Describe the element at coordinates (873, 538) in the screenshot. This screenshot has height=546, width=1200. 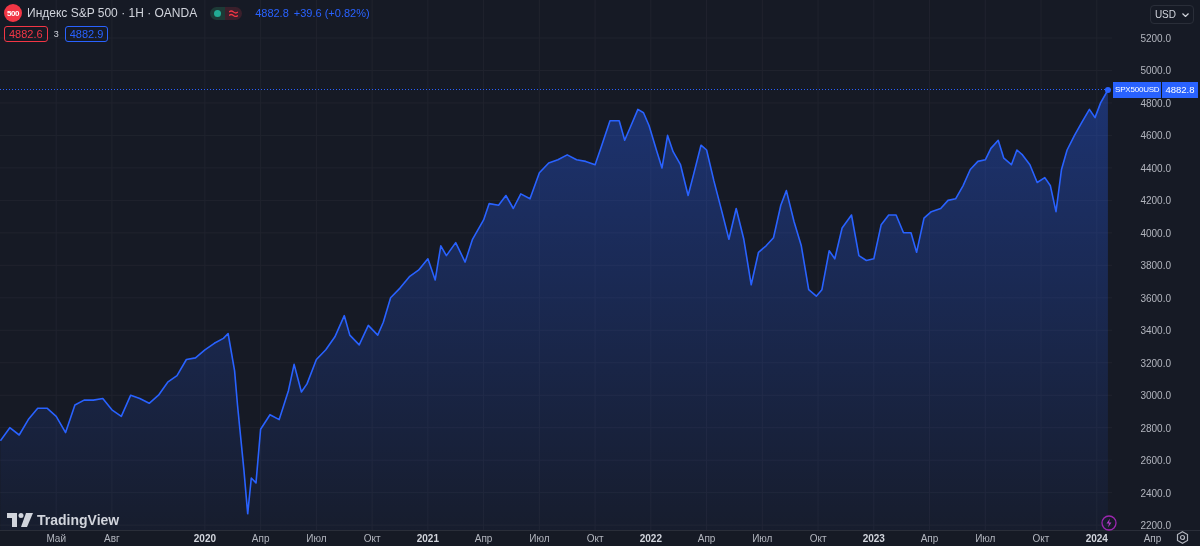
I see `axis-label: 2023` at that location.